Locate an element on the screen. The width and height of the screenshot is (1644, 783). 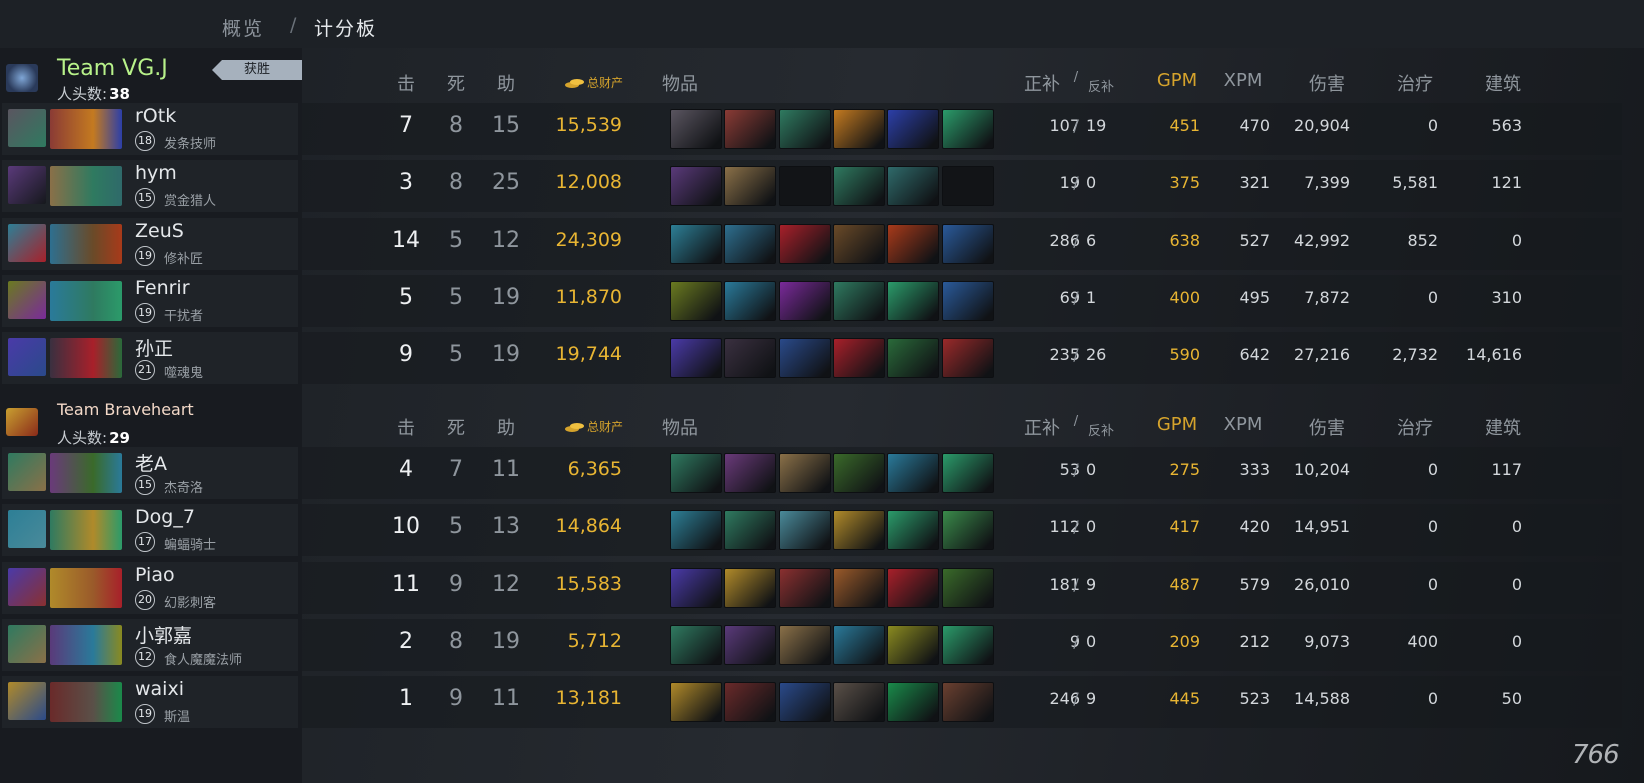
player-row: 孙正 21 噬魂鬼 is located at coordinates (151, 358).